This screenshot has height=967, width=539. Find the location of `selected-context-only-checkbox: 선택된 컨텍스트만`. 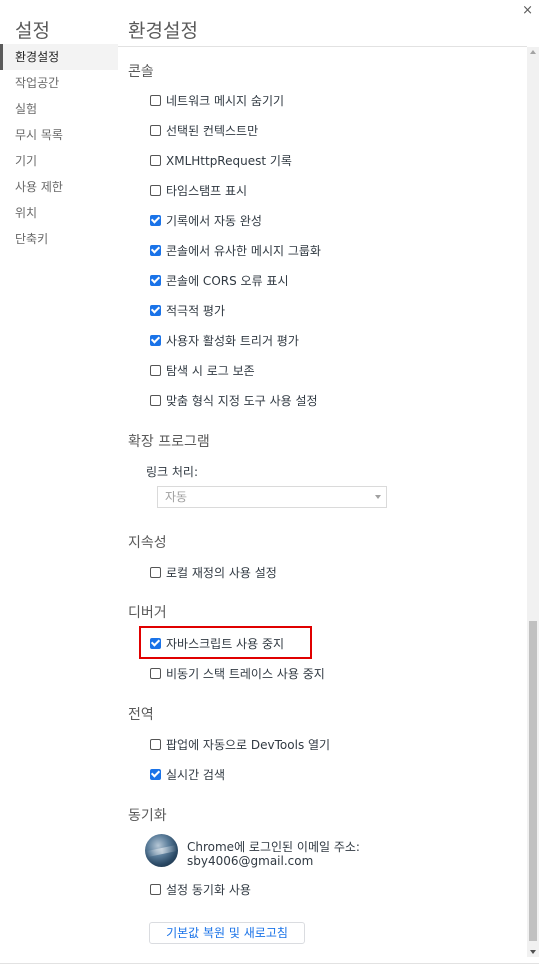

selected-context-only-checkbox: 선택된 컨텍스트만 is located at coordinates (204, 130).